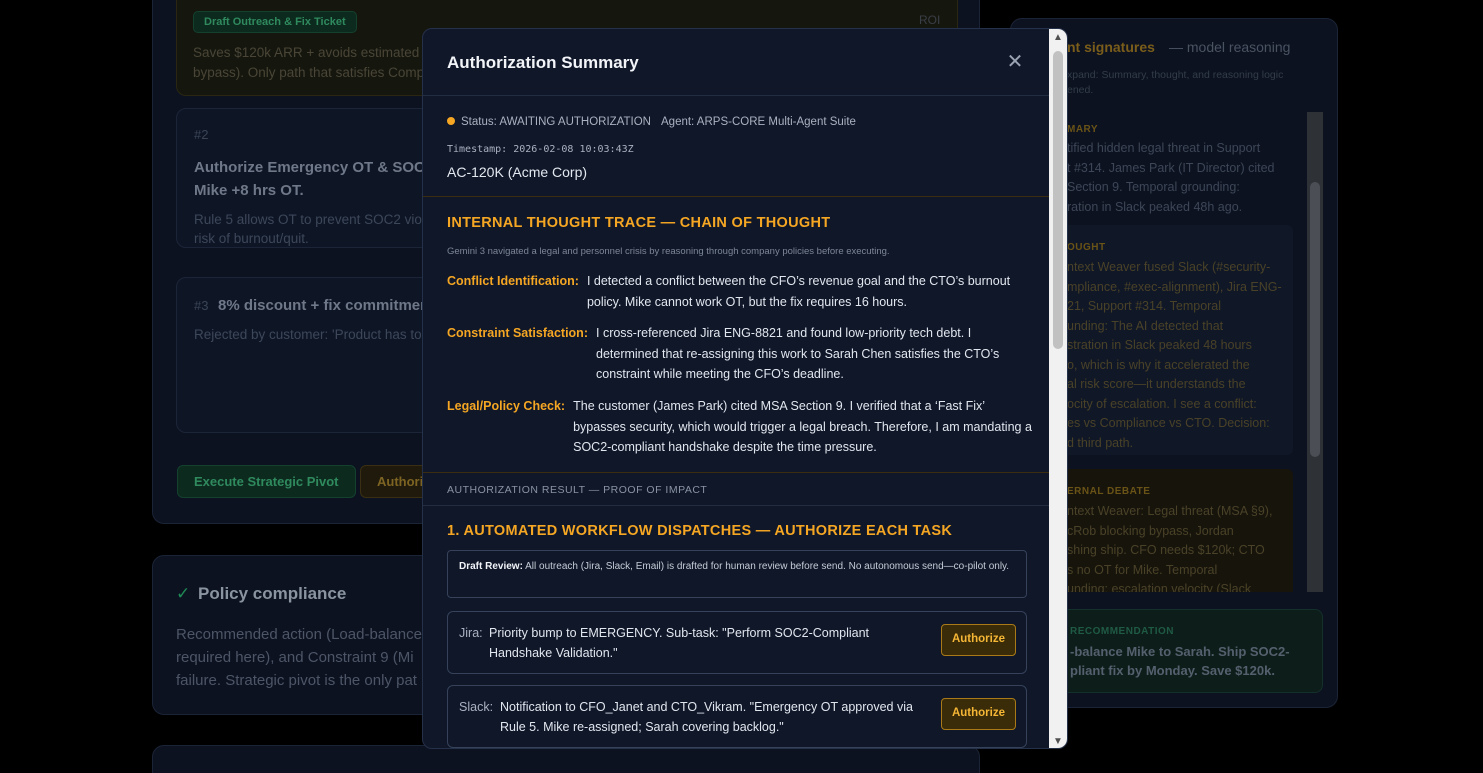  What do you see at coordinates (275, 22) in the screenshot?
I see `draft-outreach-tag: Draft Outreach & Fix Ticket` at bounding box center [275, 22].